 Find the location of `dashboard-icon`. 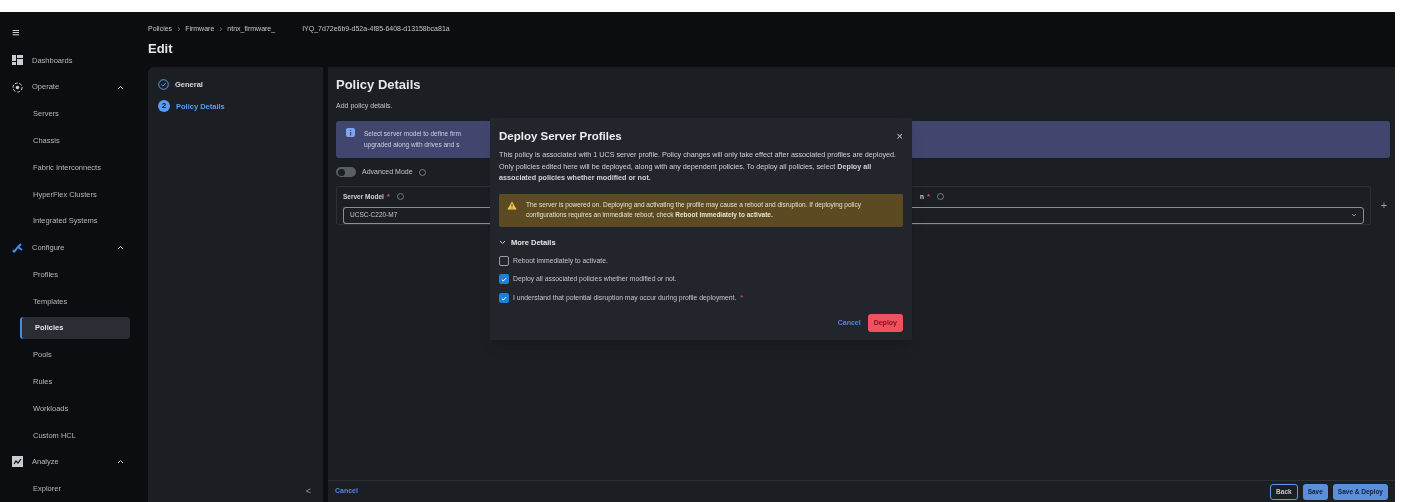

dashboard-icon is located at coordinates (17, 60).